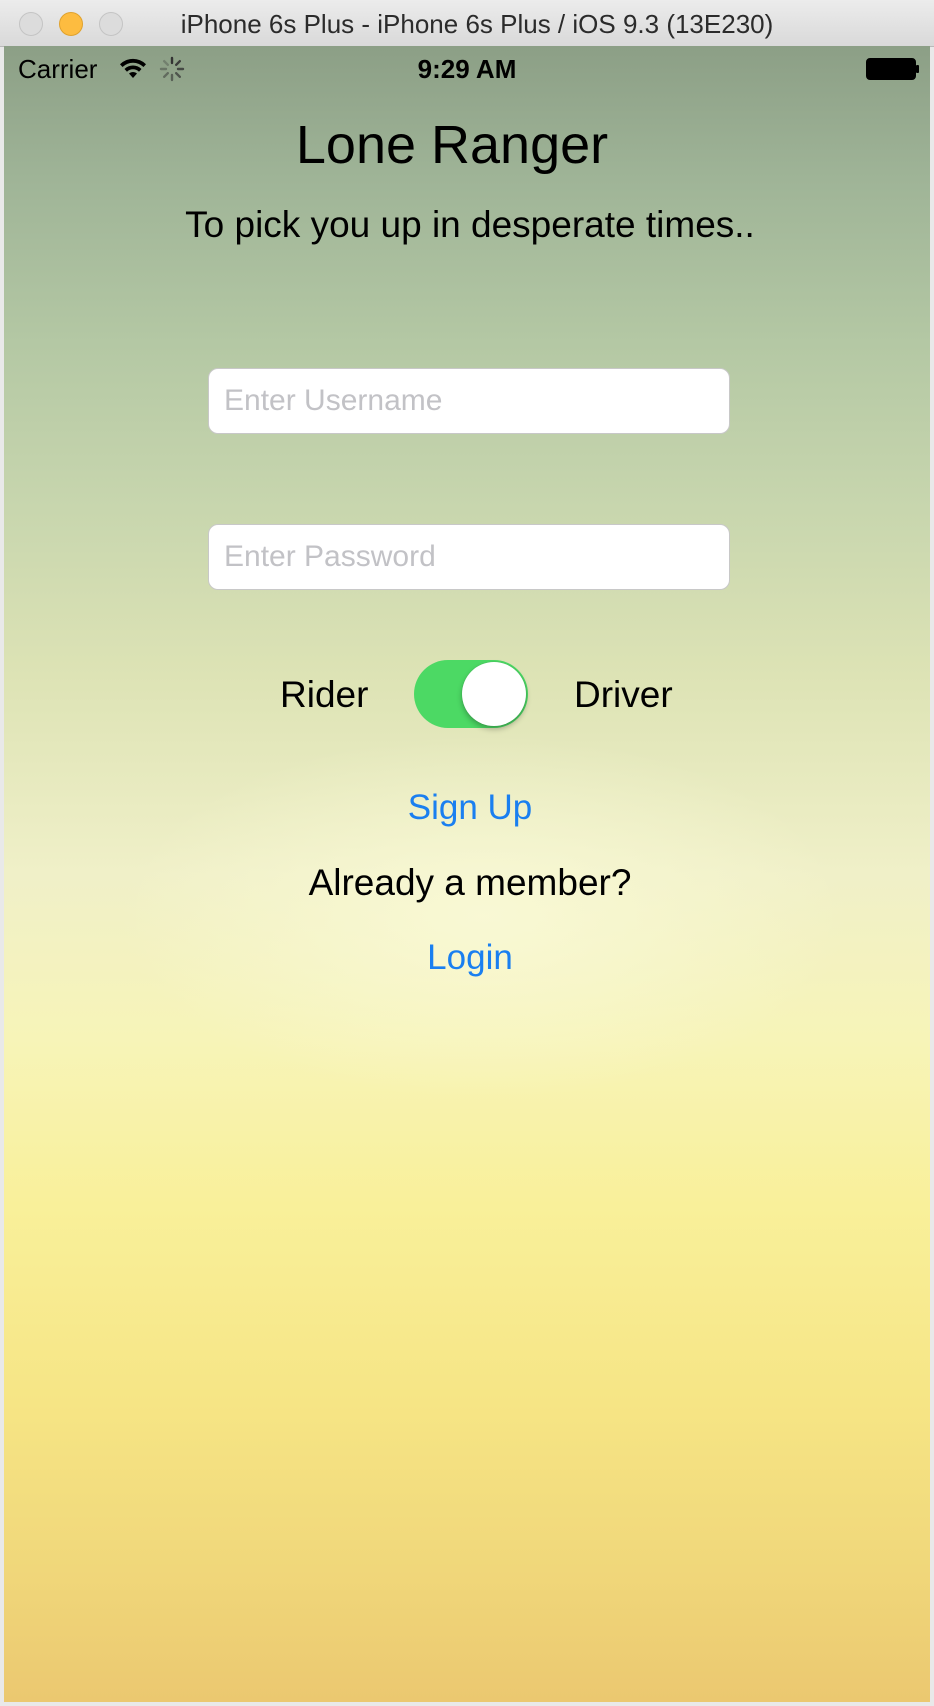 This screenshot has height=1706, width=934. I want to click on already-member-text: Already a member?, so click(470, 882).